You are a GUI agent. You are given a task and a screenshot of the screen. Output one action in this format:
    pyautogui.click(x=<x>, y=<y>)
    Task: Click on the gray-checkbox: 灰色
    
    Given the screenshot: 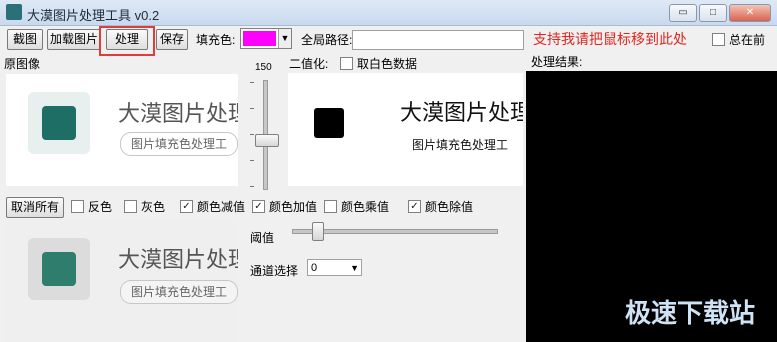 What is the action you would take?
    pyautogui.click(x=144, y=206)
    